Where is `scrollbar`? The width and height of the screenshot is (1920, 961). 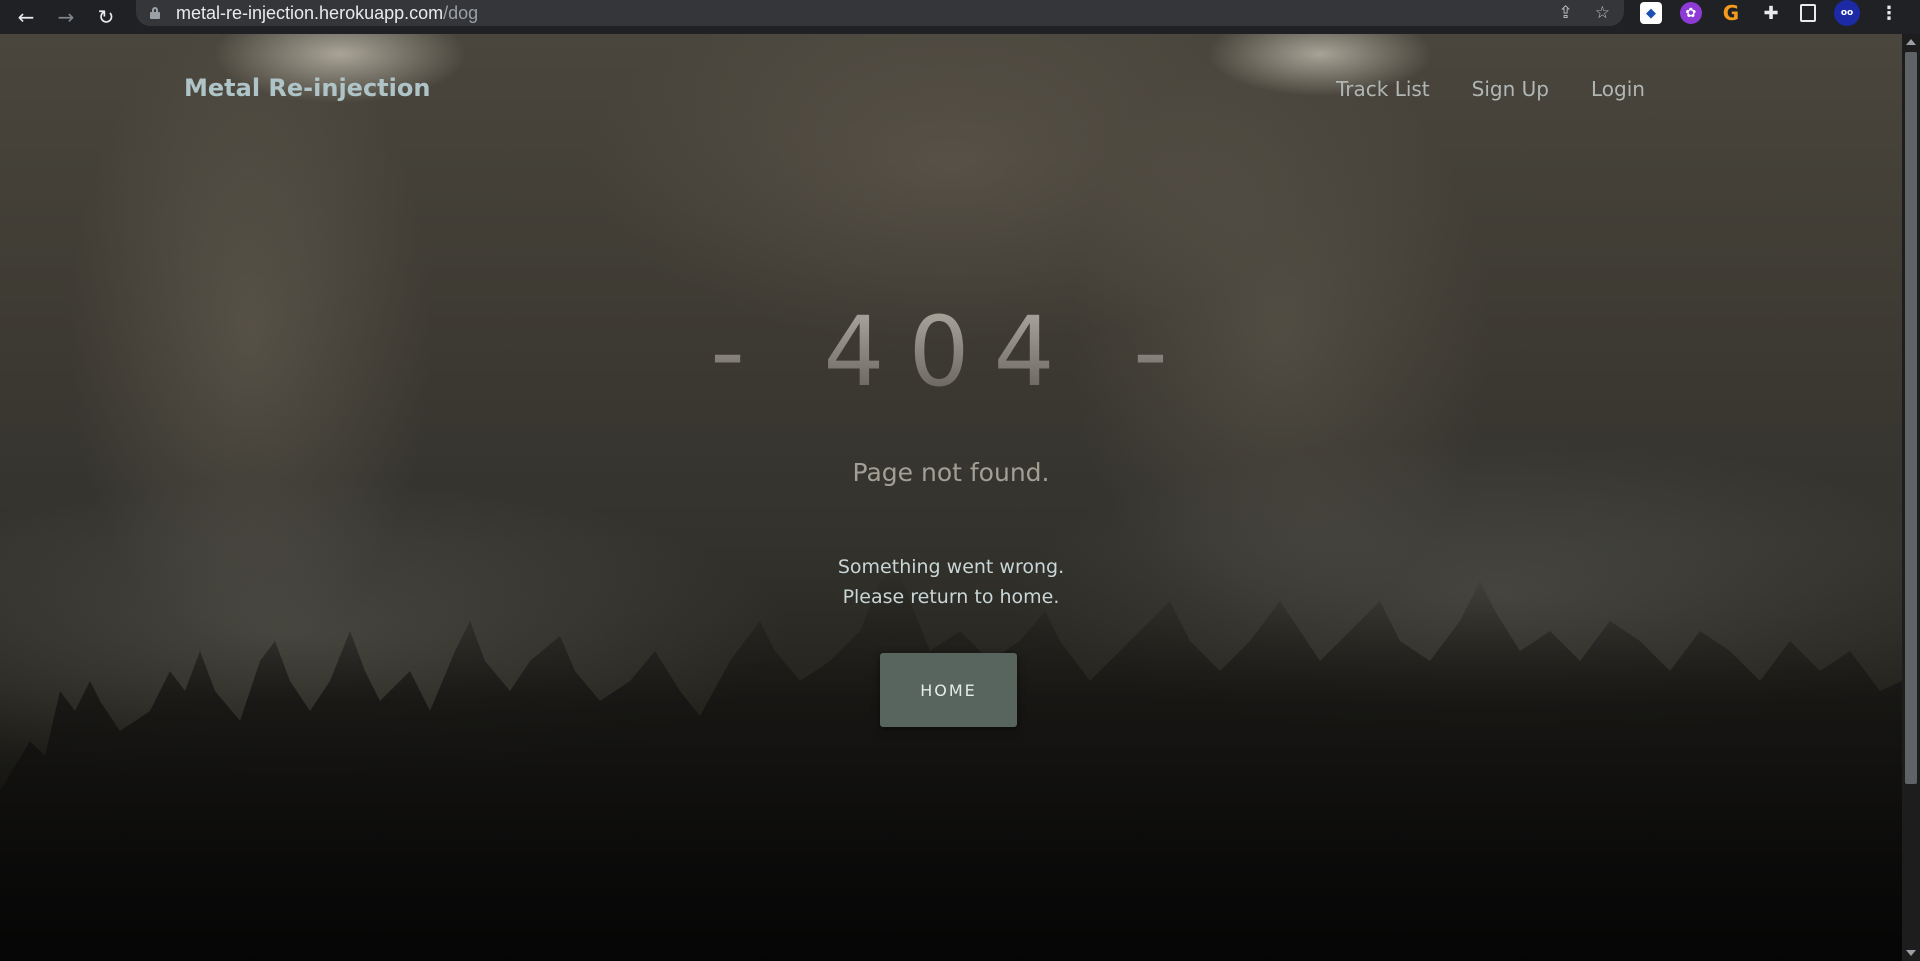 scrollbar is located at coordinates (1911, 497).